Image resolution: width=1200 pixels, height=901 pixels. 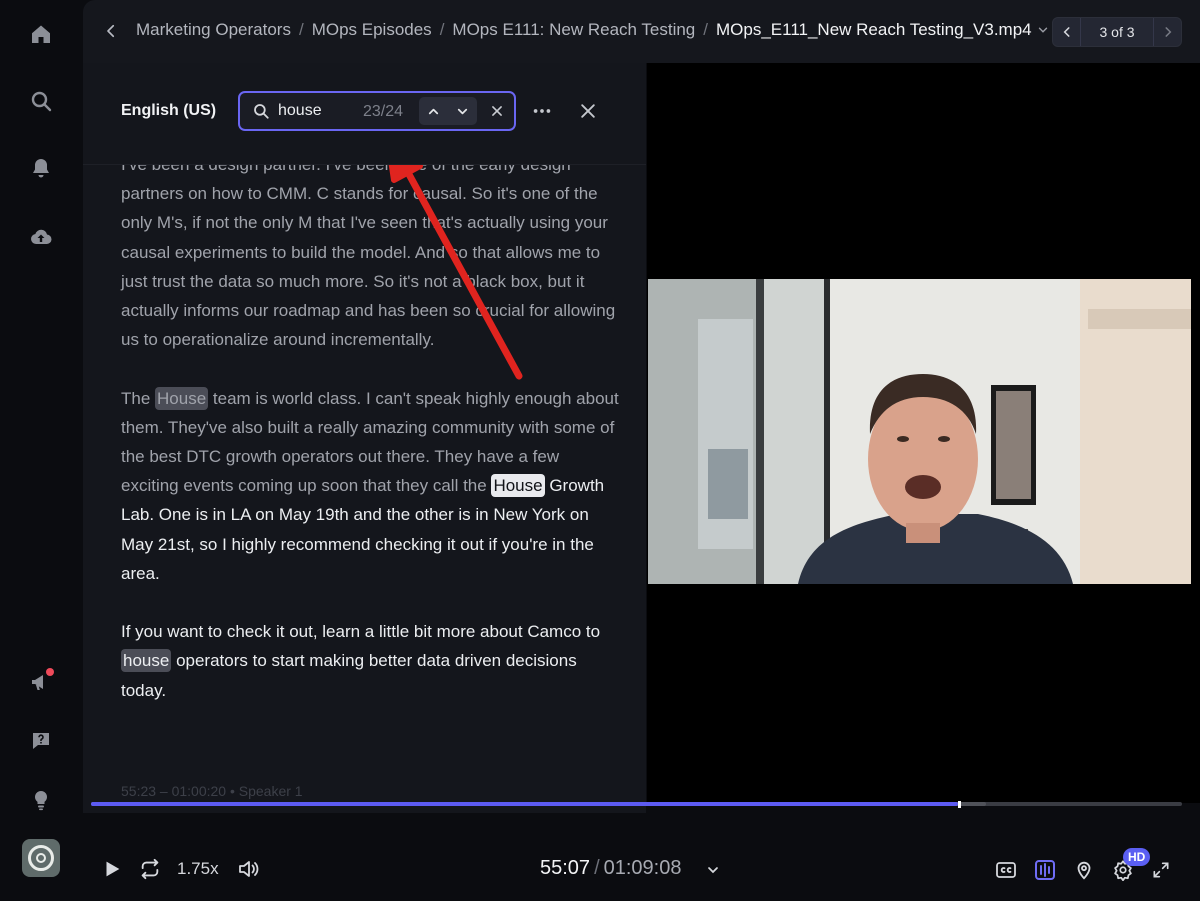 What do you see at coordinates (168, 111) in the screenshot?
I see `language-selector: English (US)` at bounding box center [168, 111].